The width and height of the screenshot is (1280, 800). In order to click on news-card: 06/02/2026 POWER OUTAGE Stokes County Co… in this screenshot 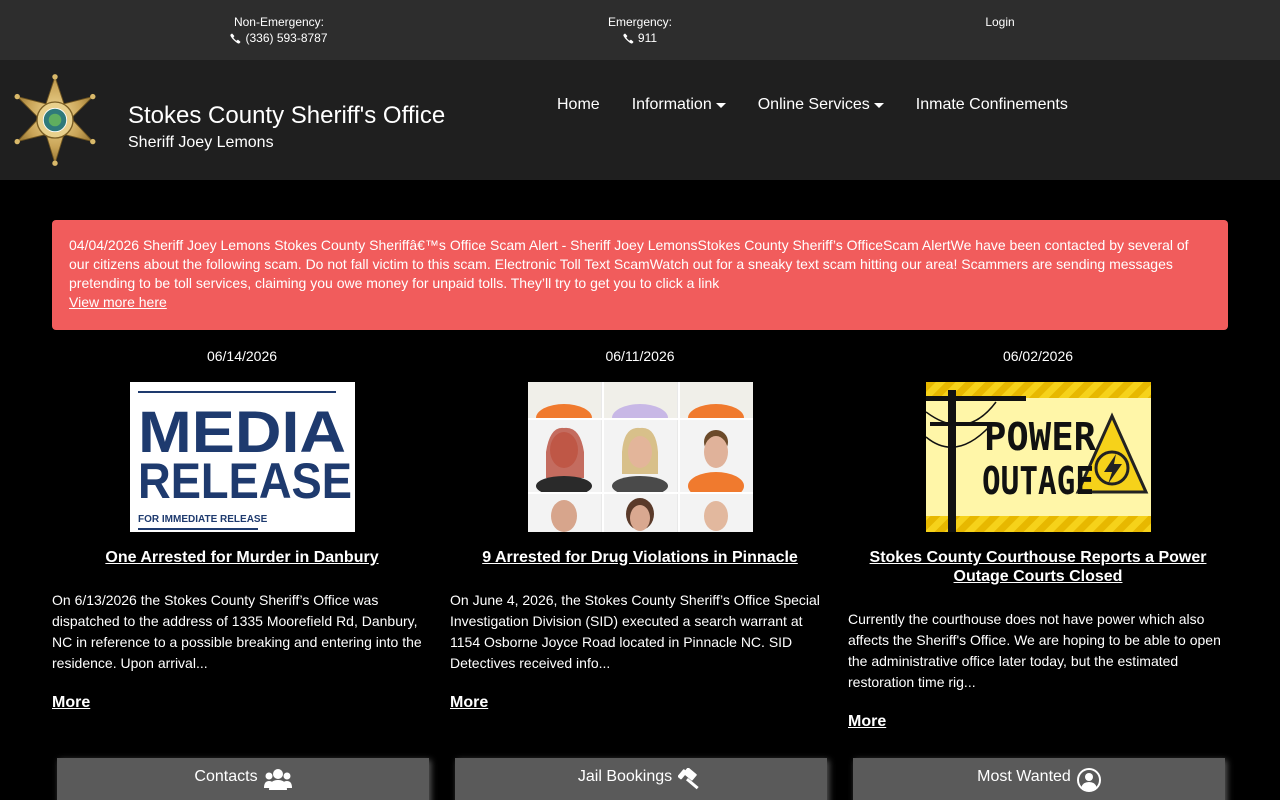, I will do `click(1038, 538)`.